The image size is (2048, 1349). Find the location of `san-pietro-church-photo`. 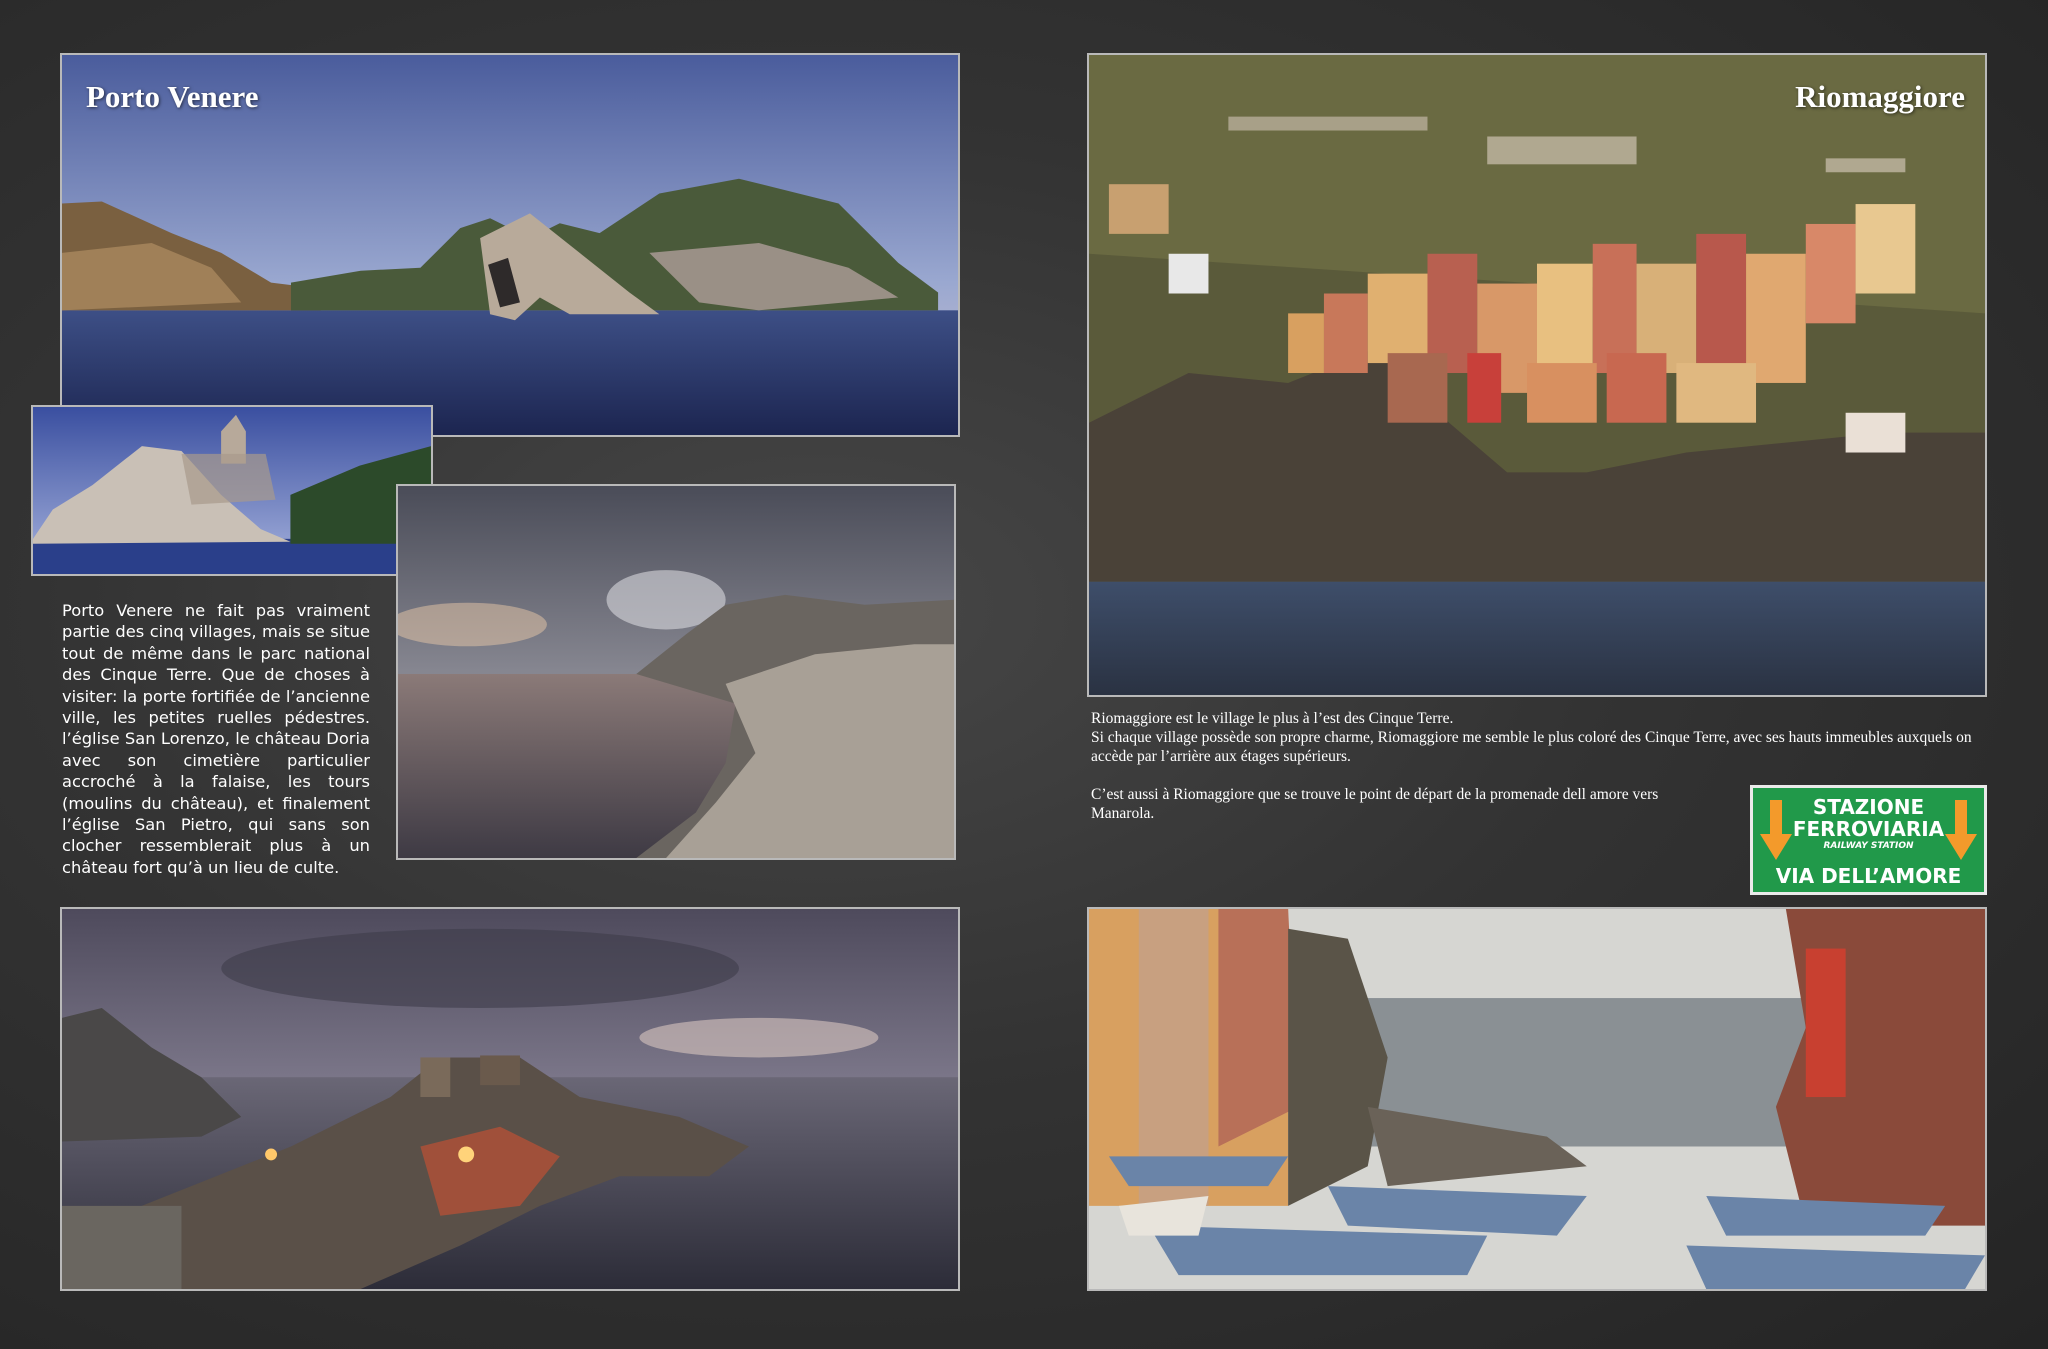

san-pietro-church-photo is located at coordinates (232, 490).